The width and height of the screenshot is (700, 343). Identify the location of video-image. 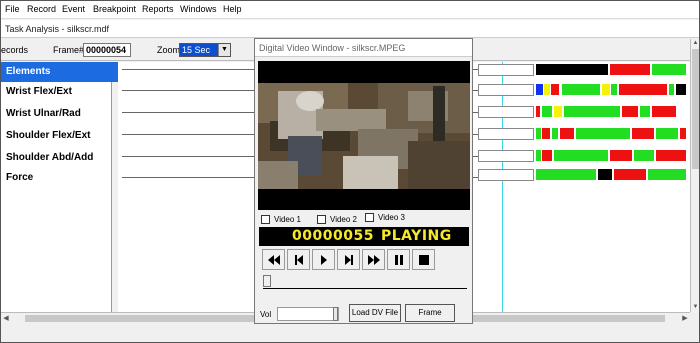
(364, 135).